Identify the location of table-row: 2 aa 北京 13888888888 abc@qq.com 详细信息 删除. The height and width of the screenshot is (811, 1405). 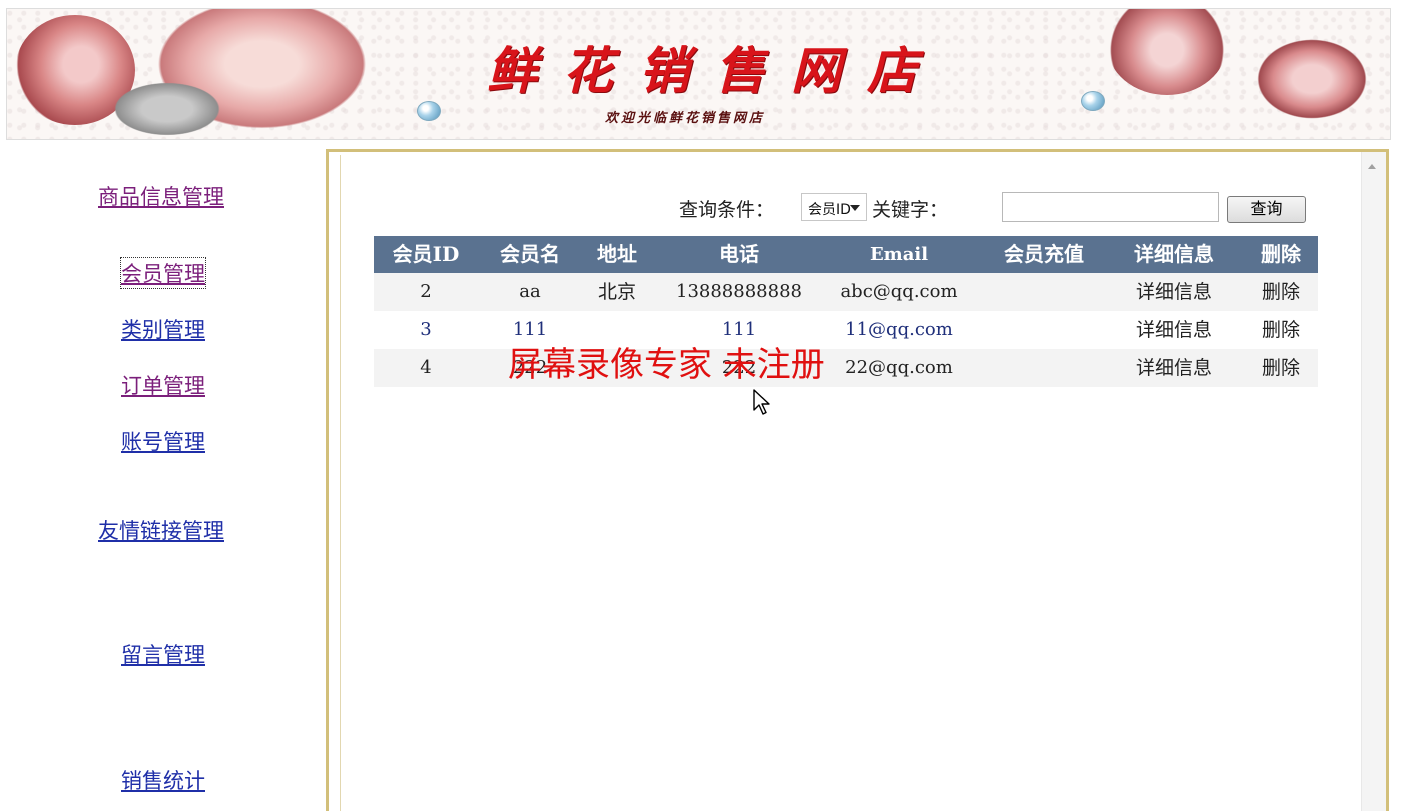
(846, 292).